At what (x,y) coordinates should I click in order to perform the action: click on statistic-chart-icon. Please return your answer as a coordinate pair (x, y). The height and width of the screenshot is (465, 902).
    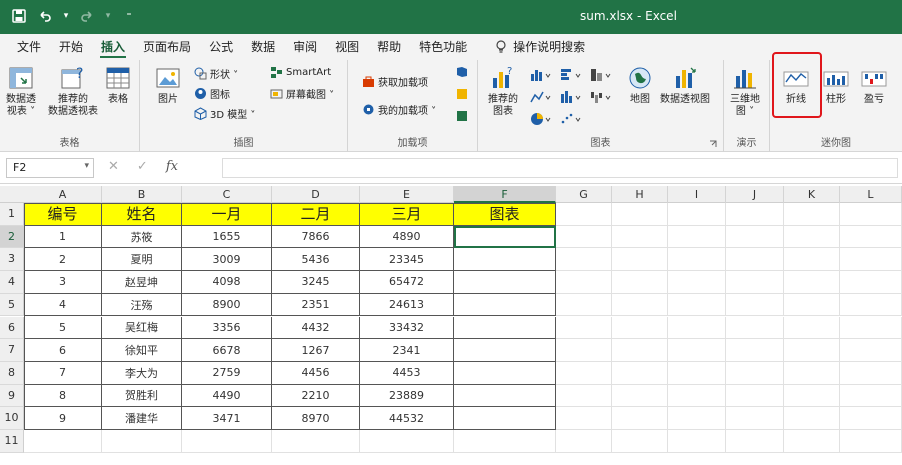
    Looking at the image, I should click on (571, 97).